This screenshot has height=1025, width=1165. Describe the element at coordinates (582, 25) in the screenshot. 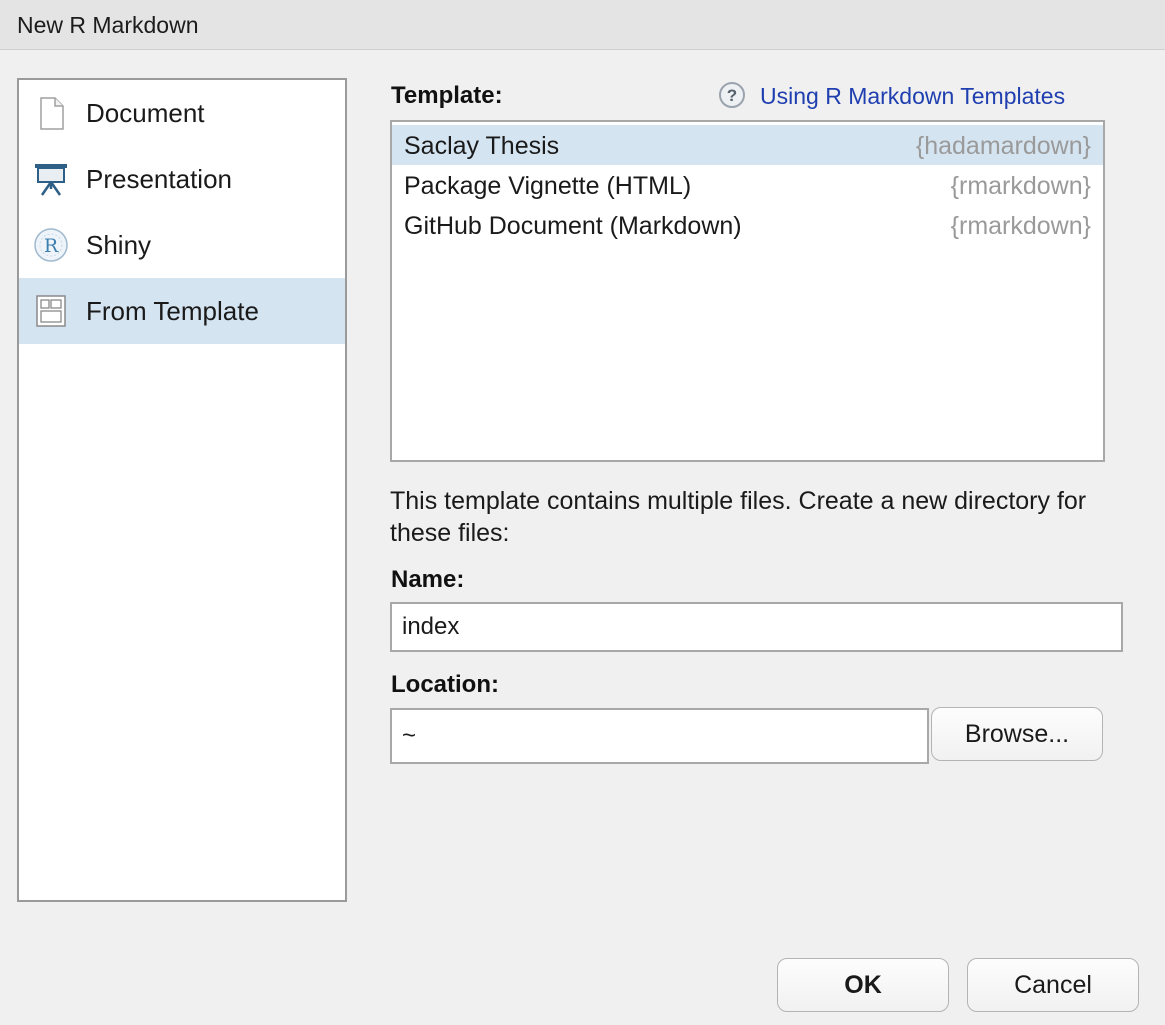

I see `title-bar: New R Markdown` at that location.